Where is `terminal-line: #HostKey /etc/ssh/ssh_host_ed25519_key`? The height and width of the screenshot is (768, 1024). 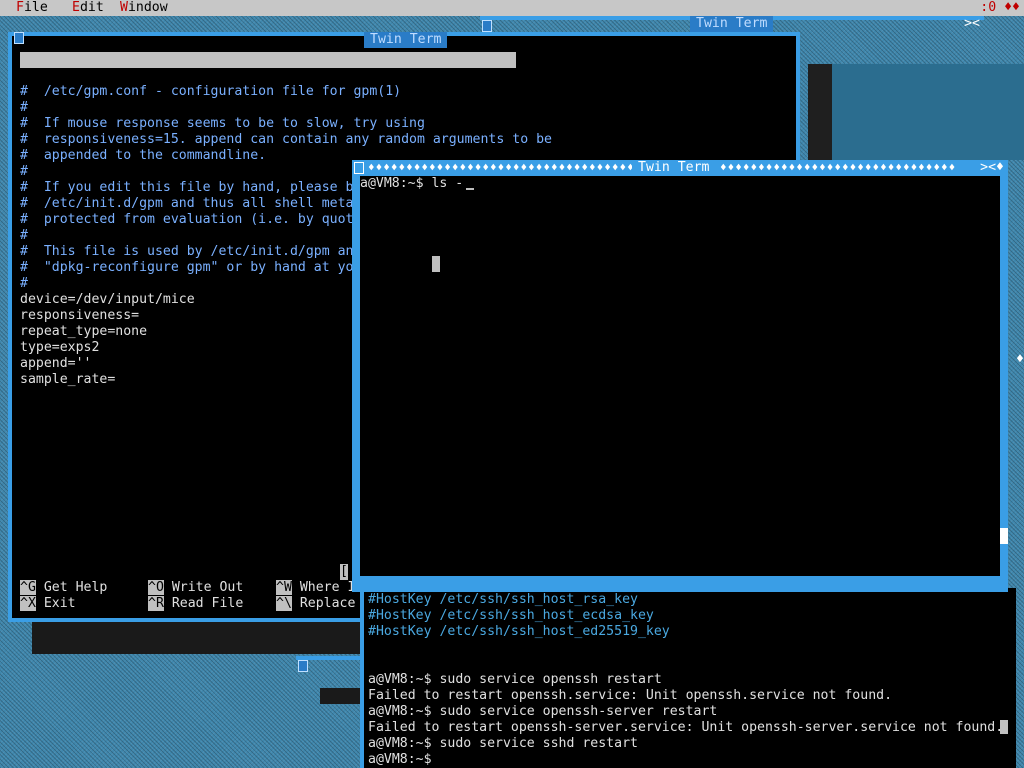 terminal-line: #HostKey /etc/ssh/ssh_host_ed25519_key is located at coordinates (519, 631).